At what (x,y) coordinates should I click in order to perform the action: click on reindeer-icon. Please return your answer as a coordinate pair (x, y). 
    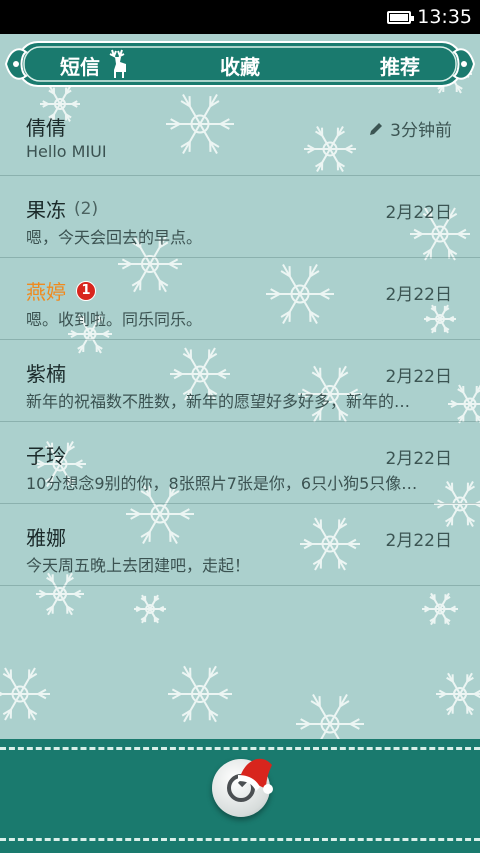
    Looking at the image, I should click on (117, 63).